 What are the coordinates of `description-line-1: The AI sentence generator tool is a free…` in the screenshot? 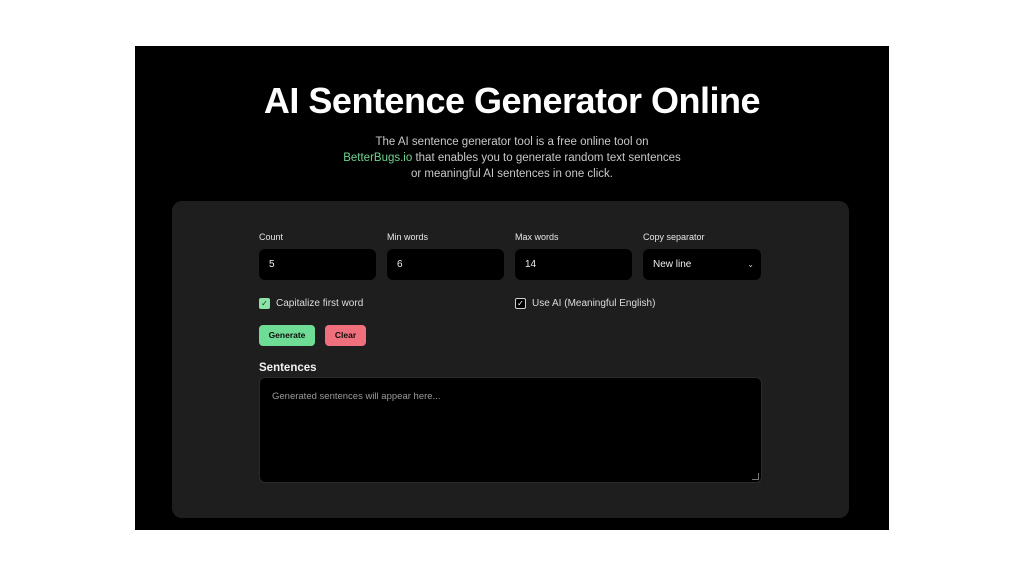 It's located at (512, 142).